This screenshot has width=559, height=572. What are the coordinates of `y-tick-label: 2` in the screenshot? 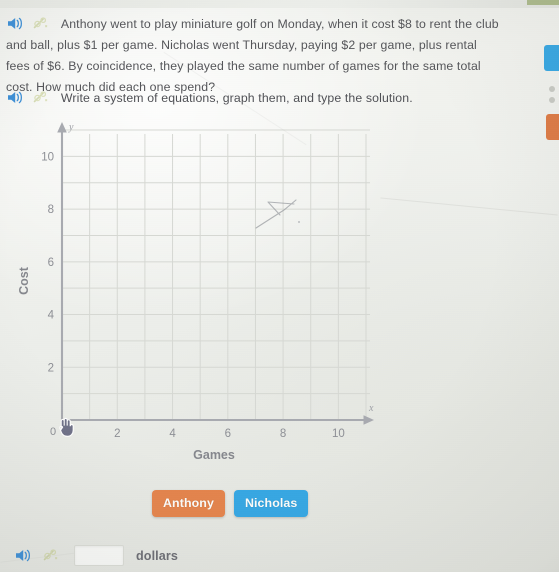 It's located at (51, 368).